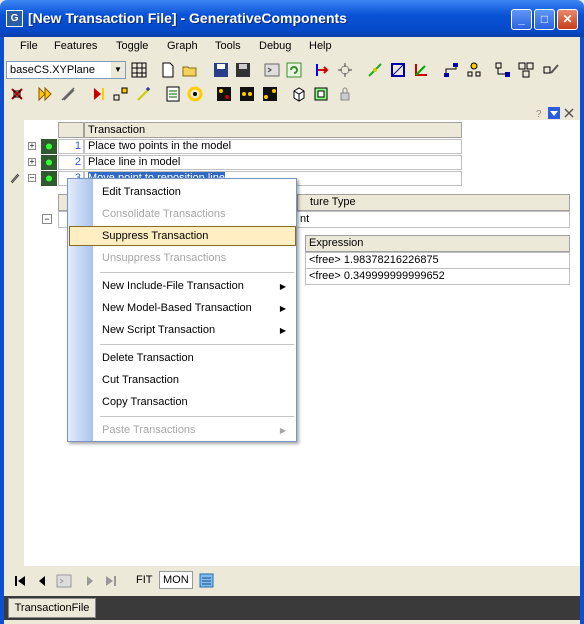 This screenshot has width=584, height=624. Describe the element at coordinates (182, 46) in the screenshot. I see `menu-graph: Graph` at that location.